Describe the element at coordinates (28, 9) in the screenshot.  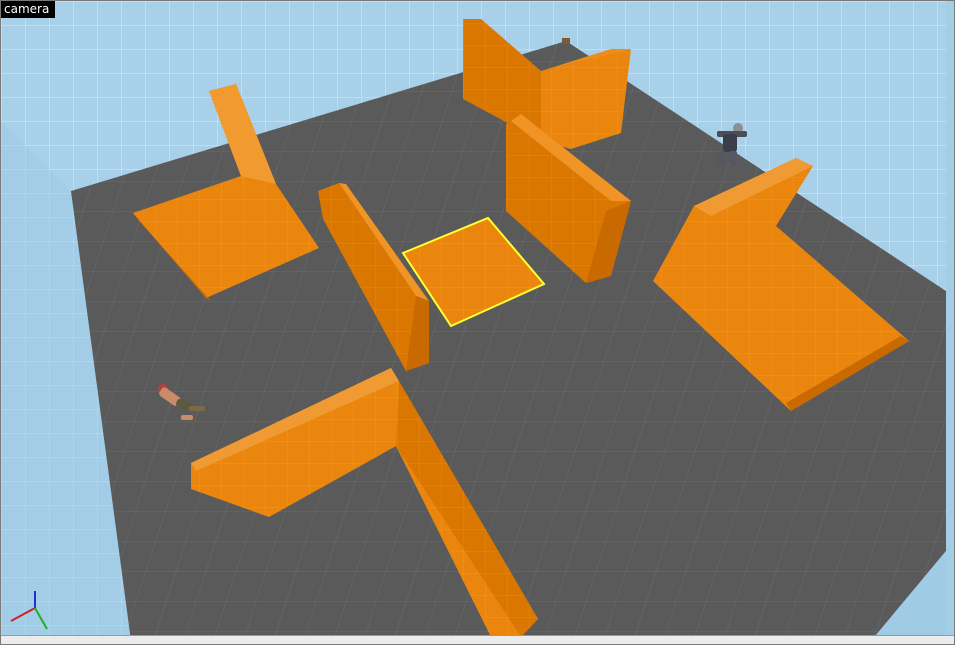
I see `viewport-label: camera` at that location.